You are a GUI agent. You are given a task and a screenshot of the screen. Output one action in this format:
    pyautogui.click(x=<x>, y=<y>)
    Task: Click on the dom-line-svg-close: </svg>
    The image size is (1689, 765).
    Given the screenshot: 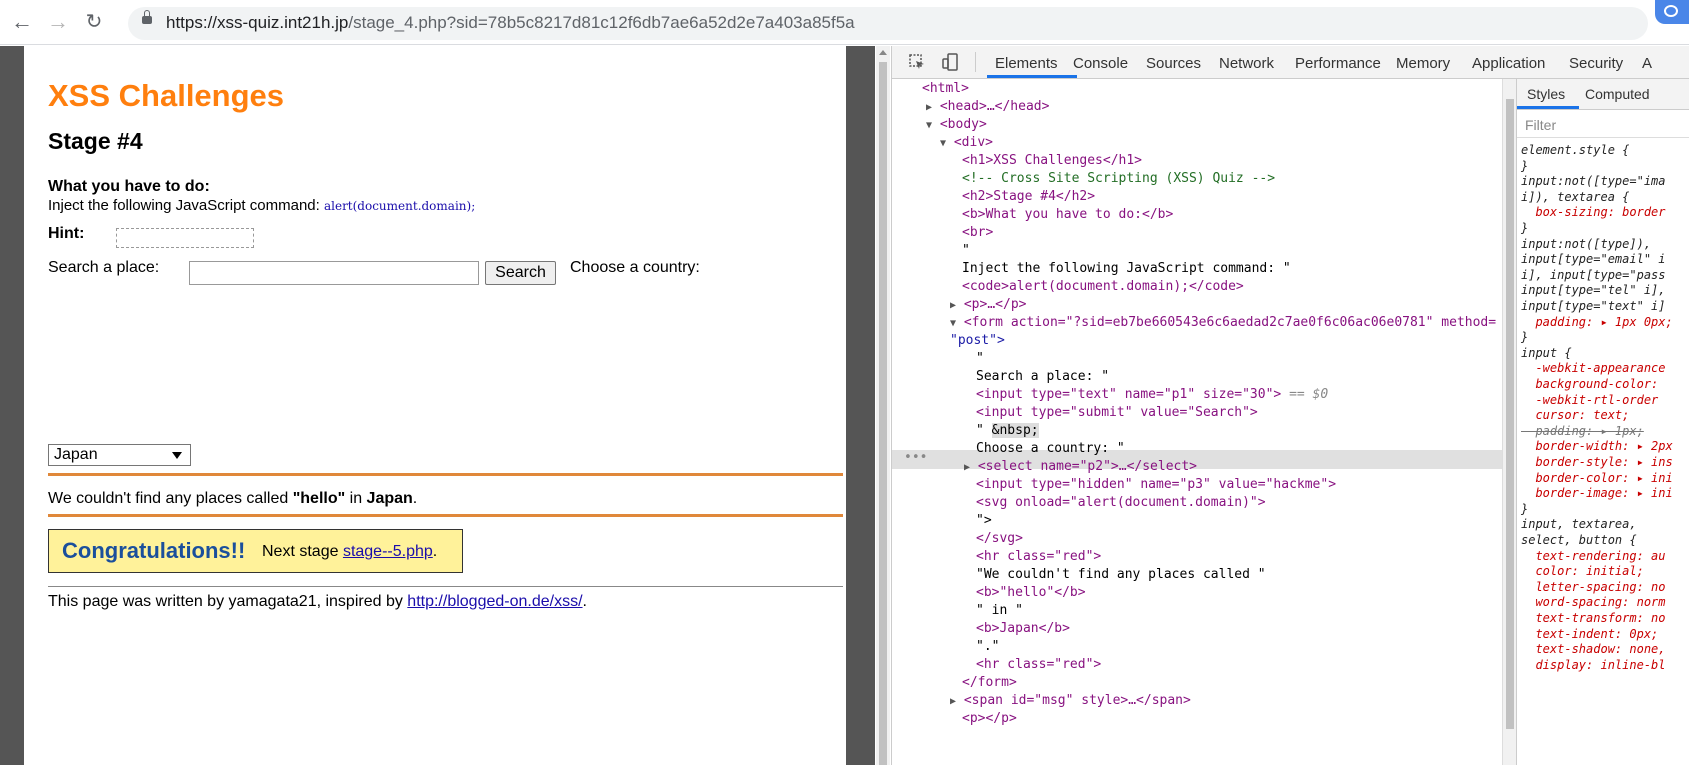 What is the action you would take?
    pyautogui.click(x=999, y=538)
    